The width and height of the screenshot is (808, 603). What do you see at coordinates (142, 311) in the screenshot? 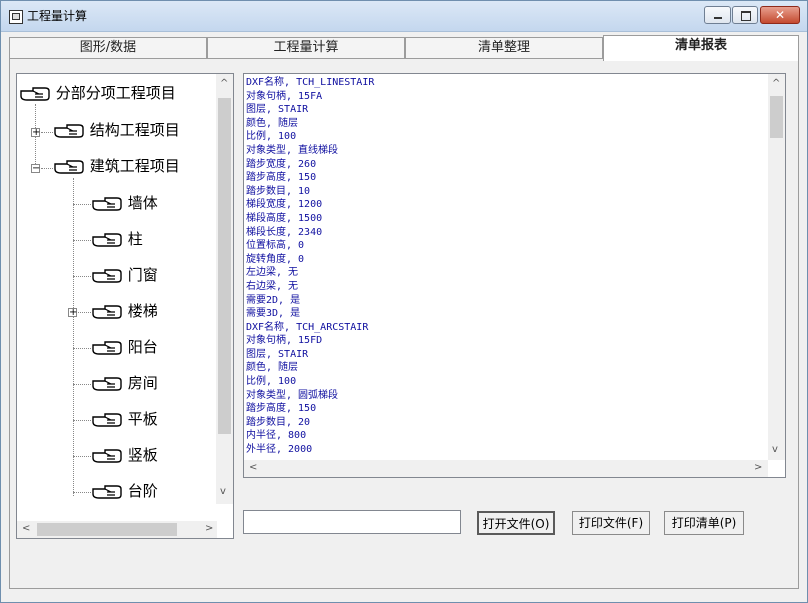
I see `tree-item-label: 楼梯` at bounding box center [142, 311].